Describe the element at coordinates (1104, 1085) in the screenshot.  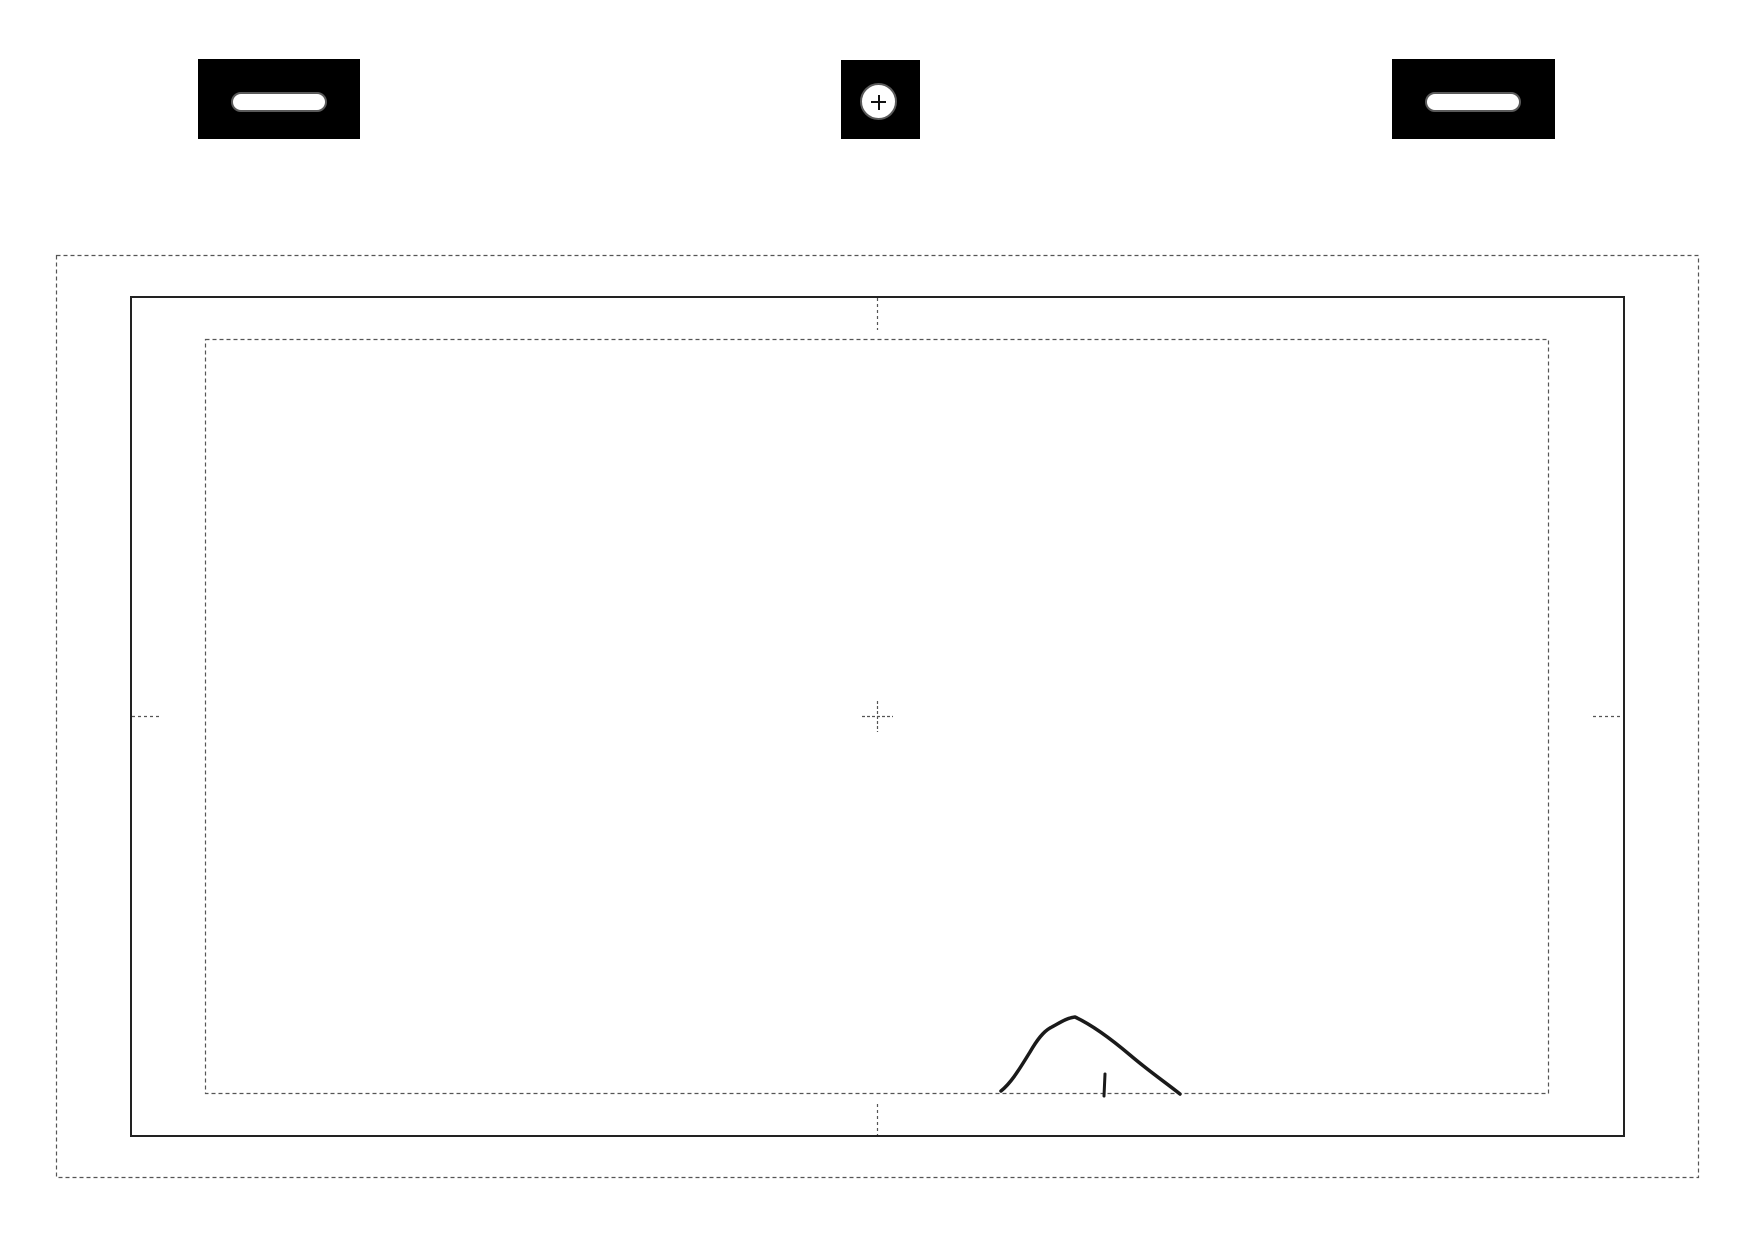
I see `mountain-stroke-mark` at that location.